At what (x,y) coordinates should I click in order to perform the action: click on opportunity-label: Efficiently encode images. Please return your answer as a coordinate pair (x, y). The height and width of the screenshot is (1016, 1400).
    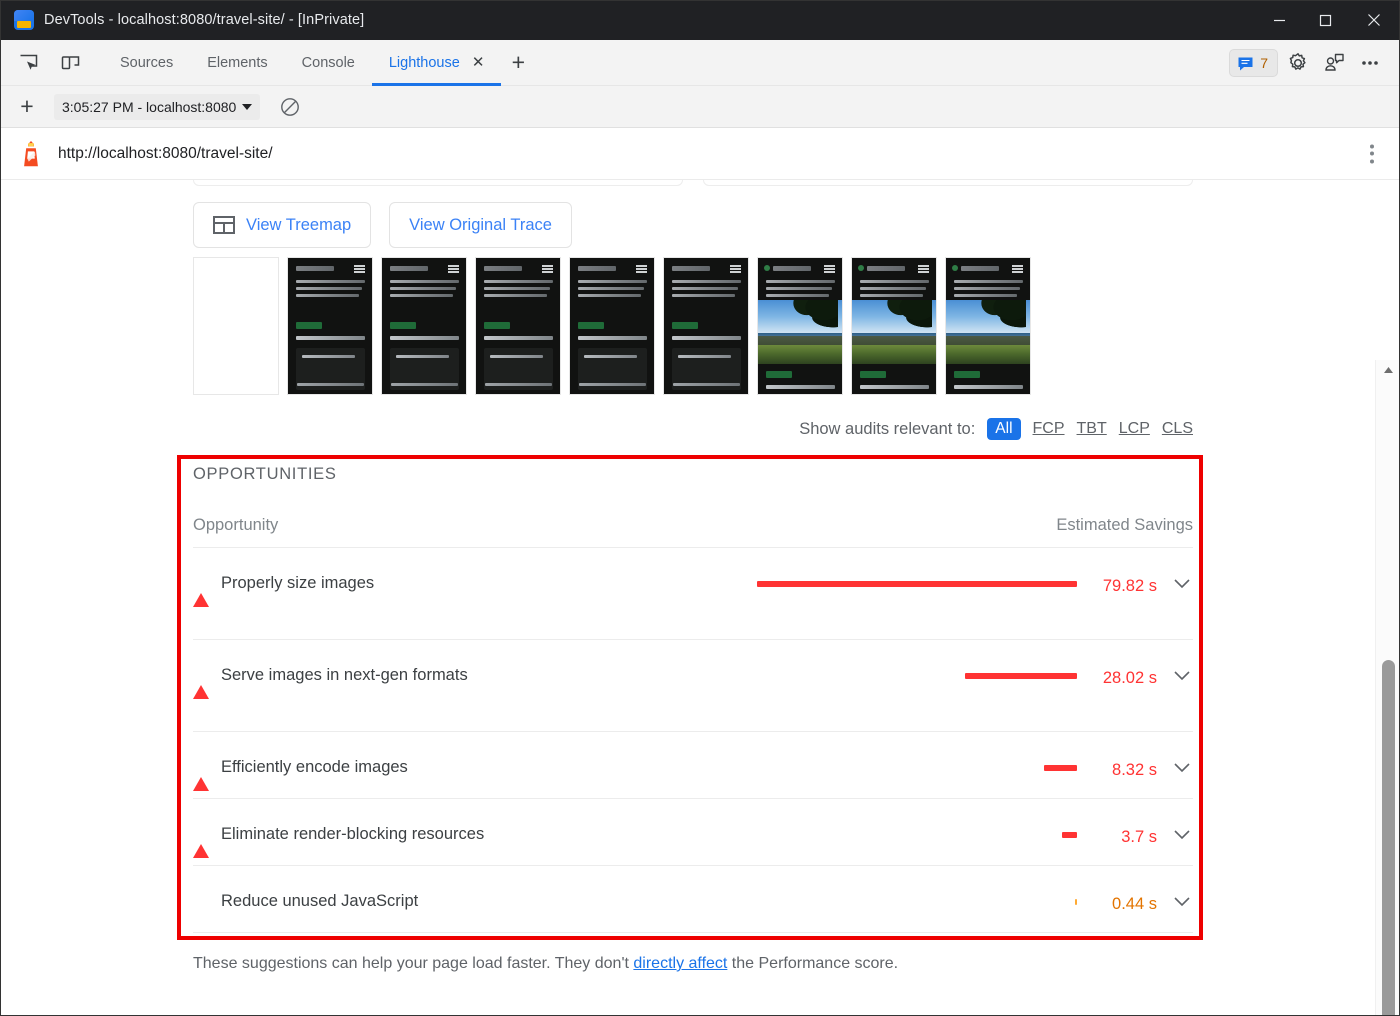
    Looking at the image, I should click on (314, 767).